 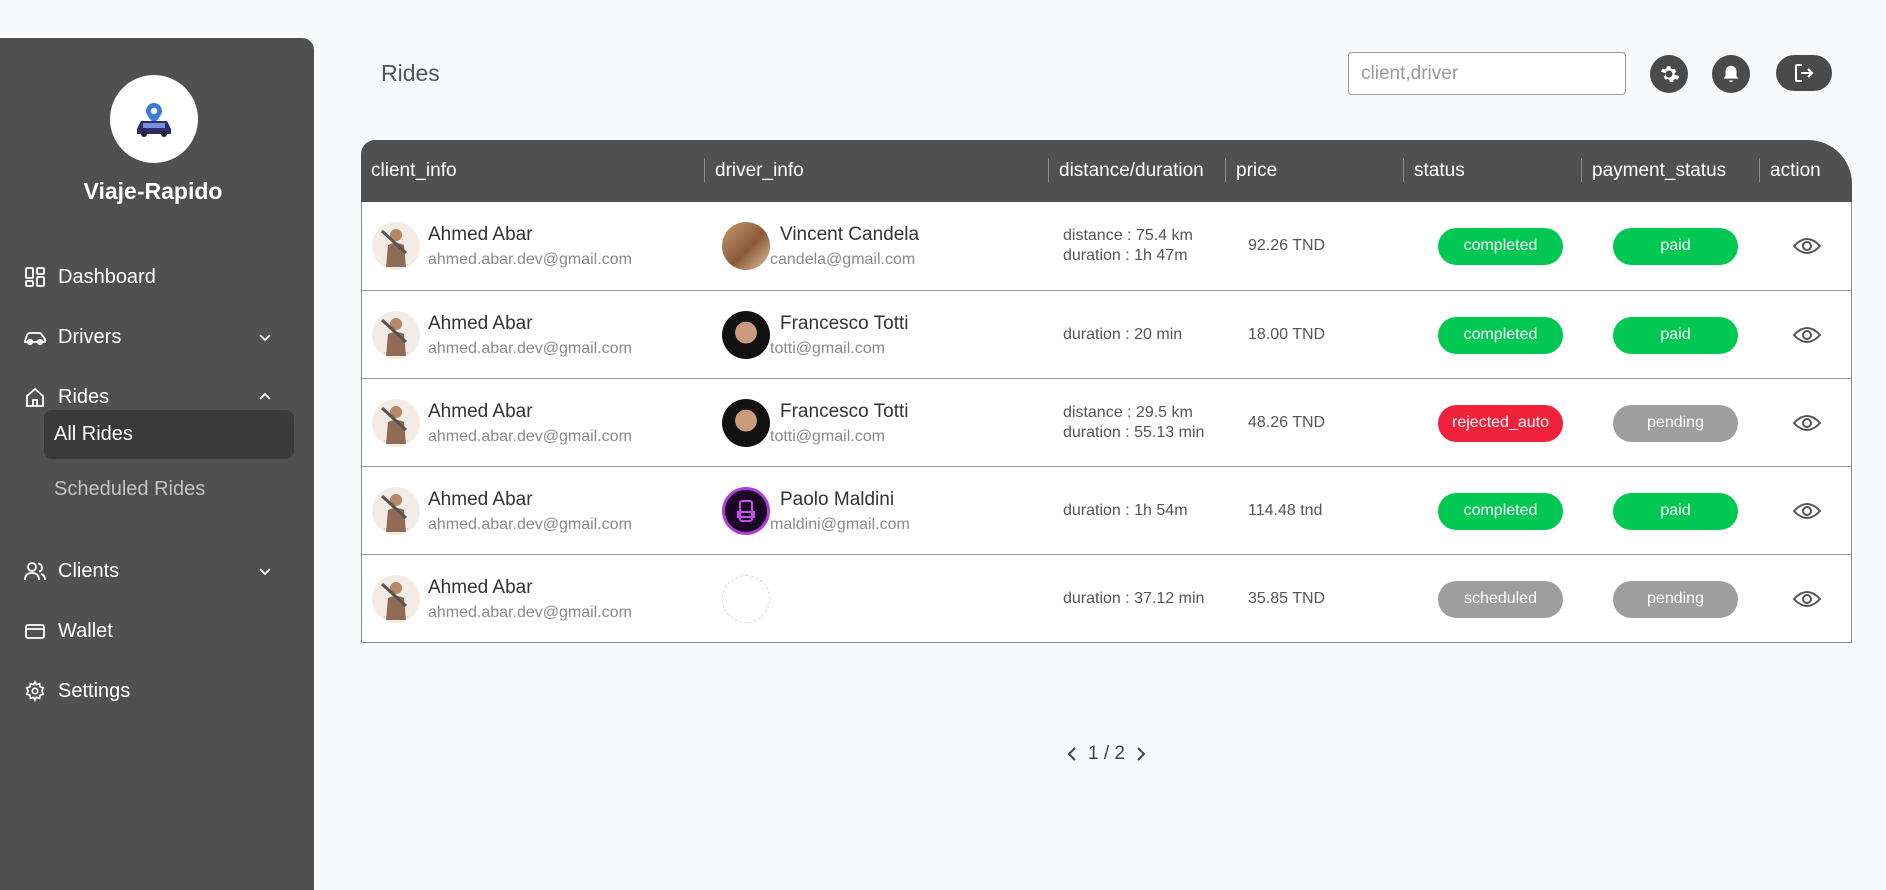 I want to click on logout-icon, so click(x=1804, y=73).